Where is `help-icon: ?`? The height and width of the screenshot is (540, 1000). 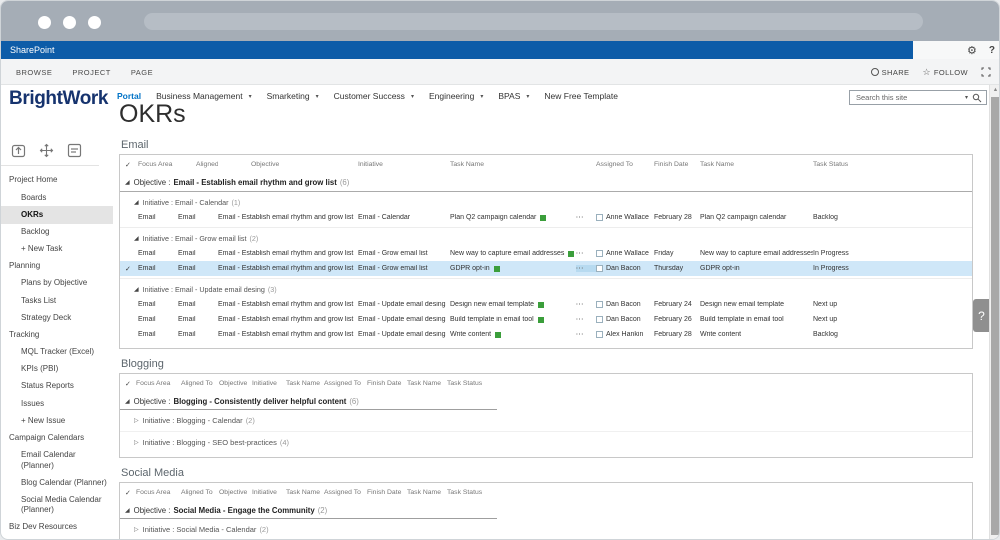 help-icon: ? is located at coordinates (992, 50).